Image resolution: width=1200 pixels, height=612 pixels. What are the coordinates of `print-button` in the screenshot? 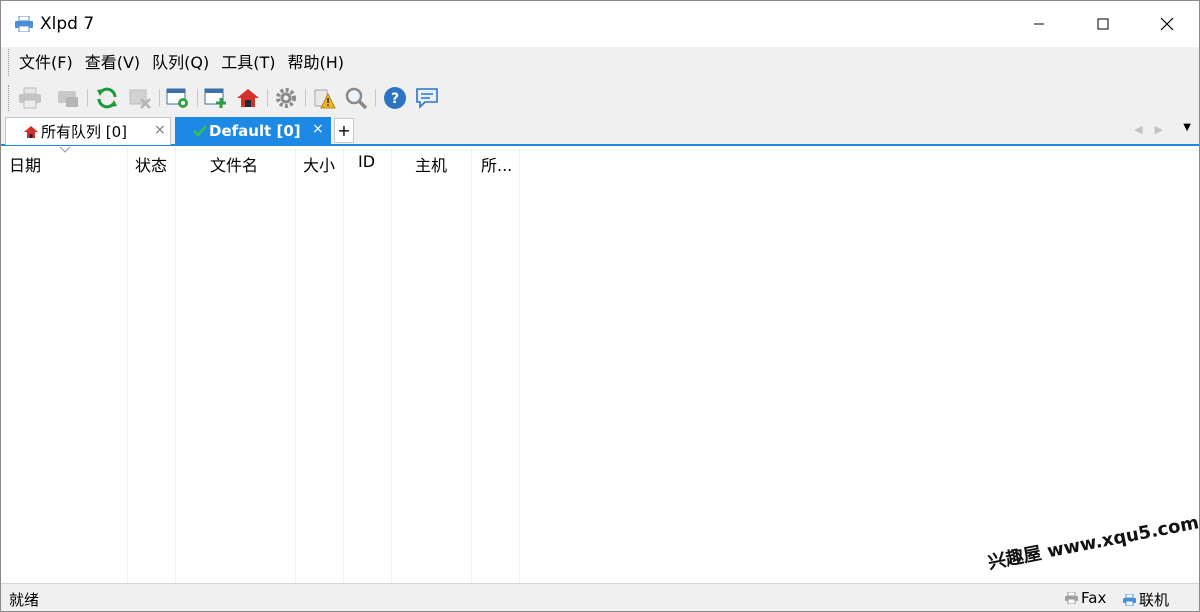 It's located at (30, 98).